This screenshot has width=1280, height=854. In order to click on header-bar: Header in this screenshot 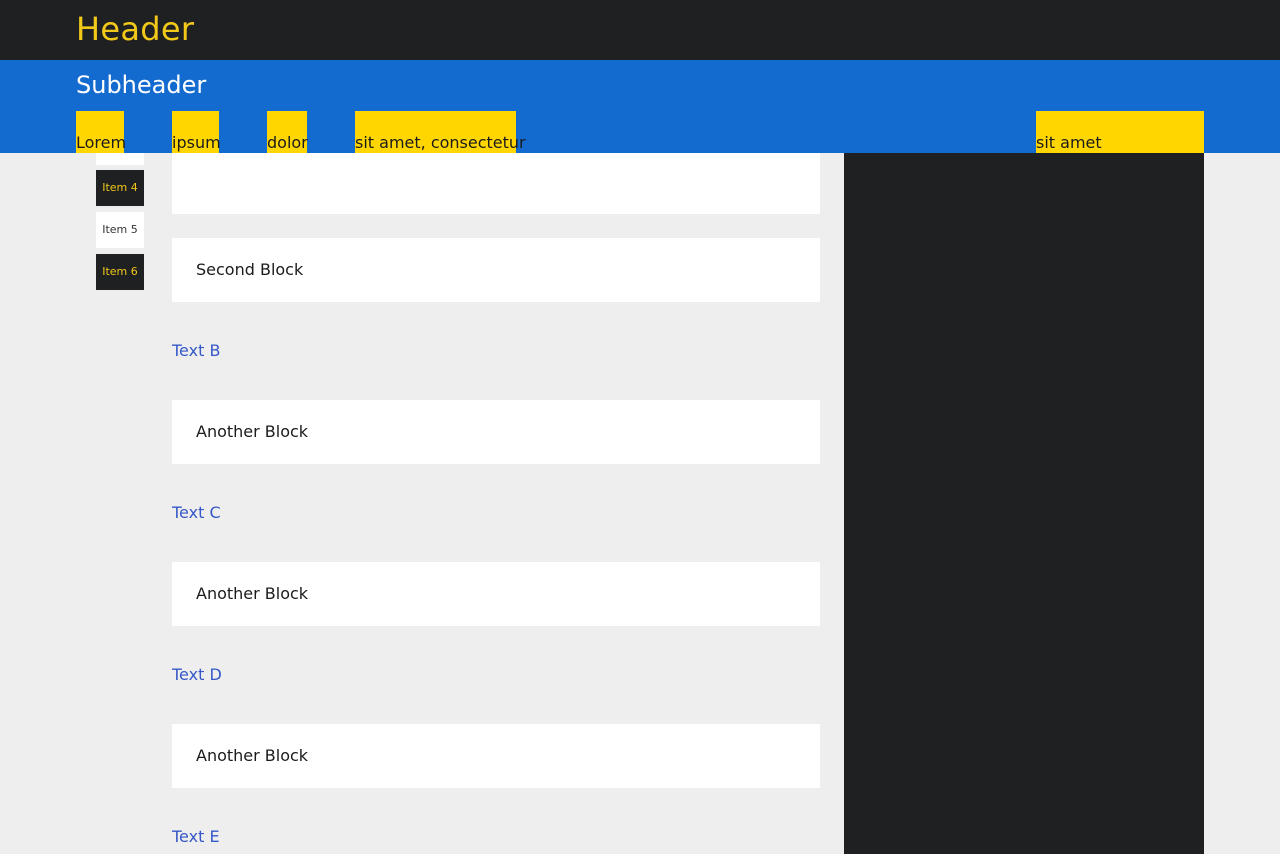, I will do `click(640, 30)`.